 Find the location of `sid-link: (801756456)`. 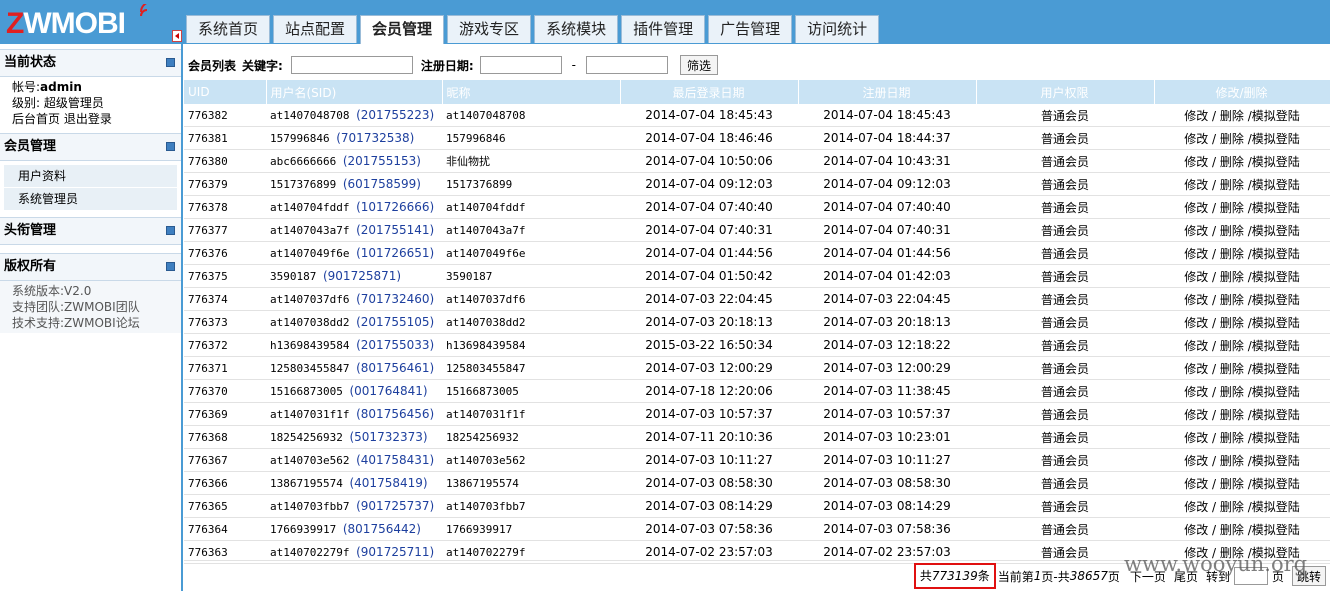

sid-link: (801756456) is located at coordinates (395, 414).